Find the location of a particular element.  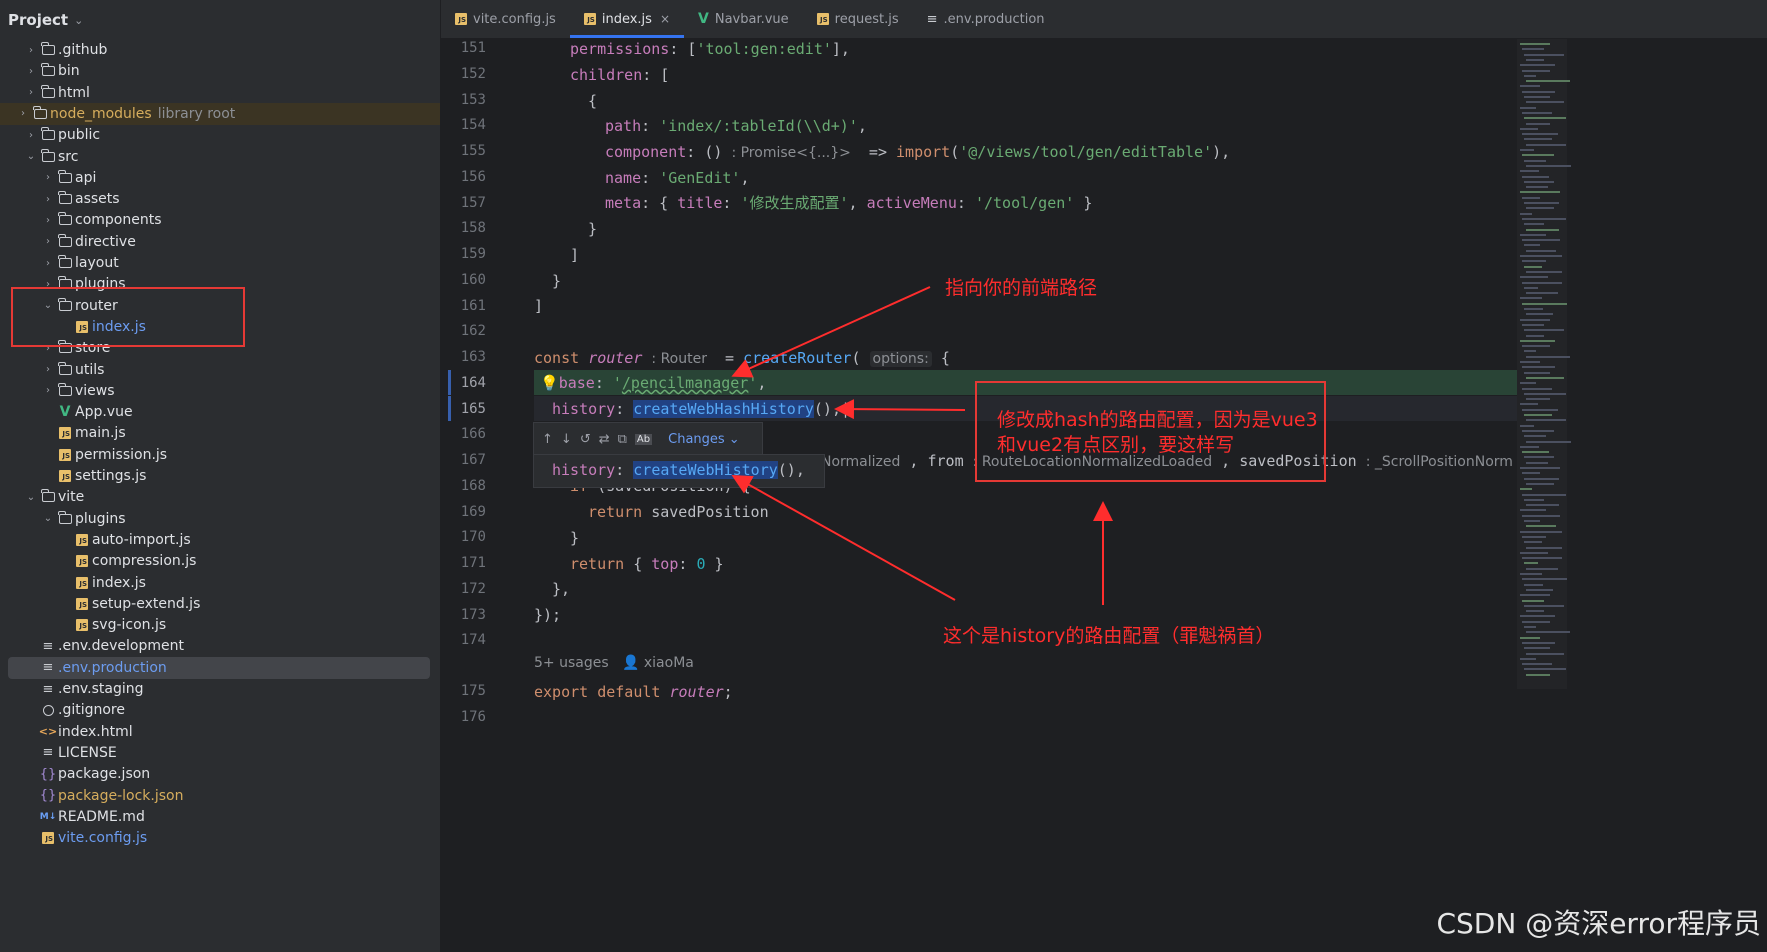

arrow-to-hash is located at coordinates (900, 409).